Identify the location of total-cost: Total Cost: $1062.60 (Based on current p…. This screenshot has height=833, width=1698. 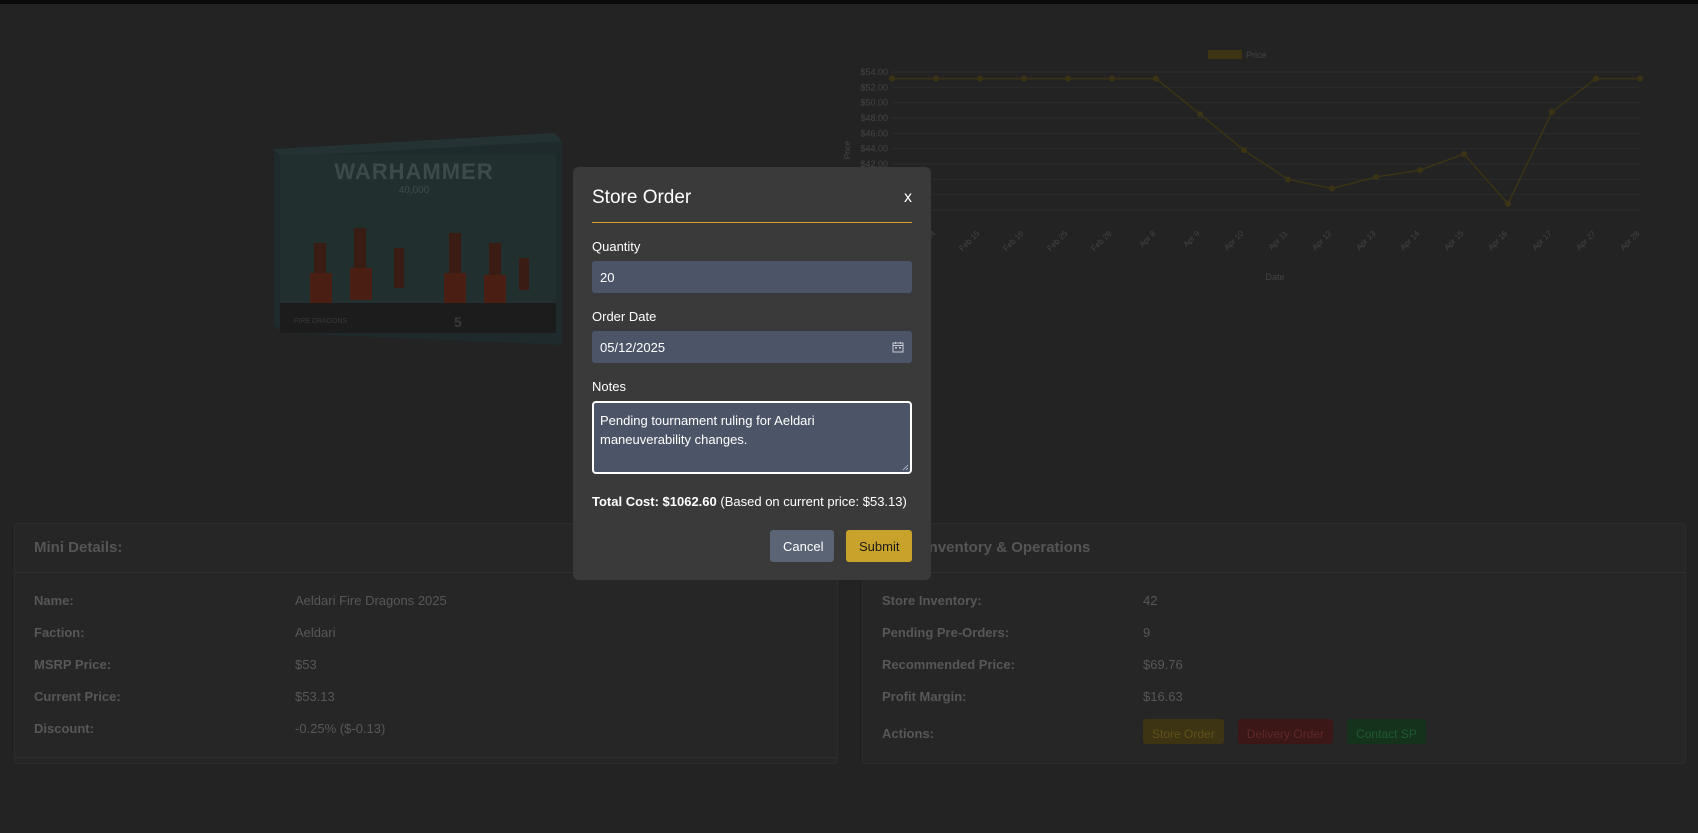
(752, 501).